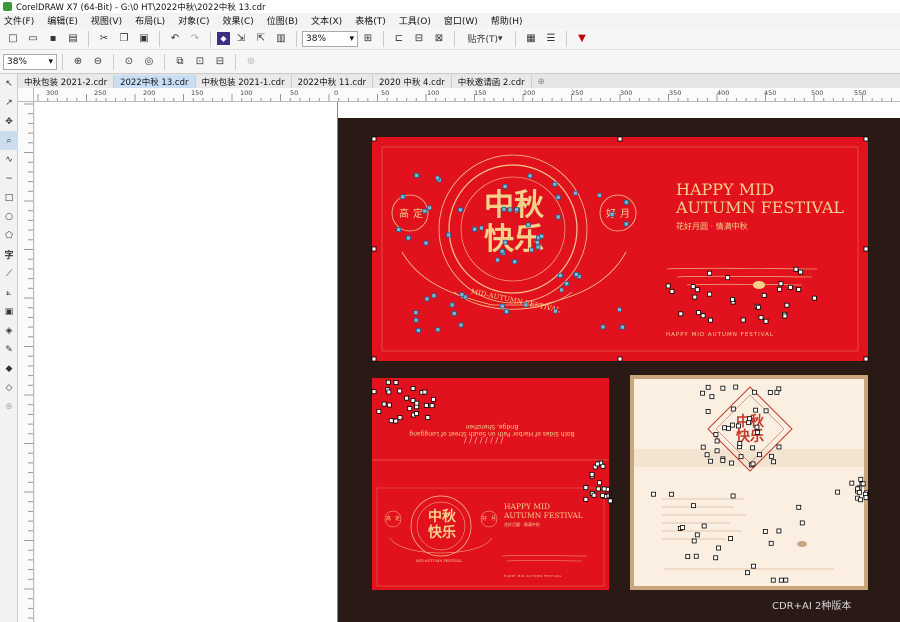 This screenshot has height=622, width=900. What do you see at coordinates (370, 20) in the screenshot?
I see `menu-table: 表格(T)` at bounding box center [370, 20].